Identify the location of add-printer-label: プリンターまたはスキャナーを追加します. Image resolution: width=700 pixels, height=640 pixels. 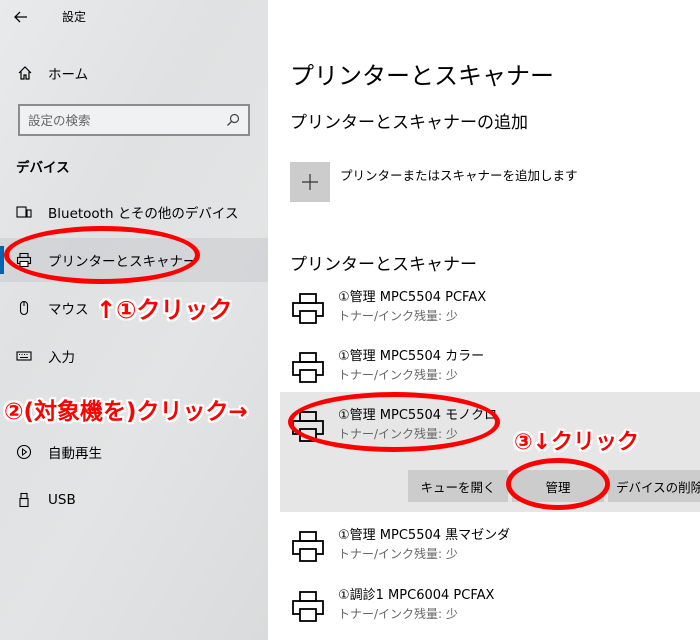
(459, 174).